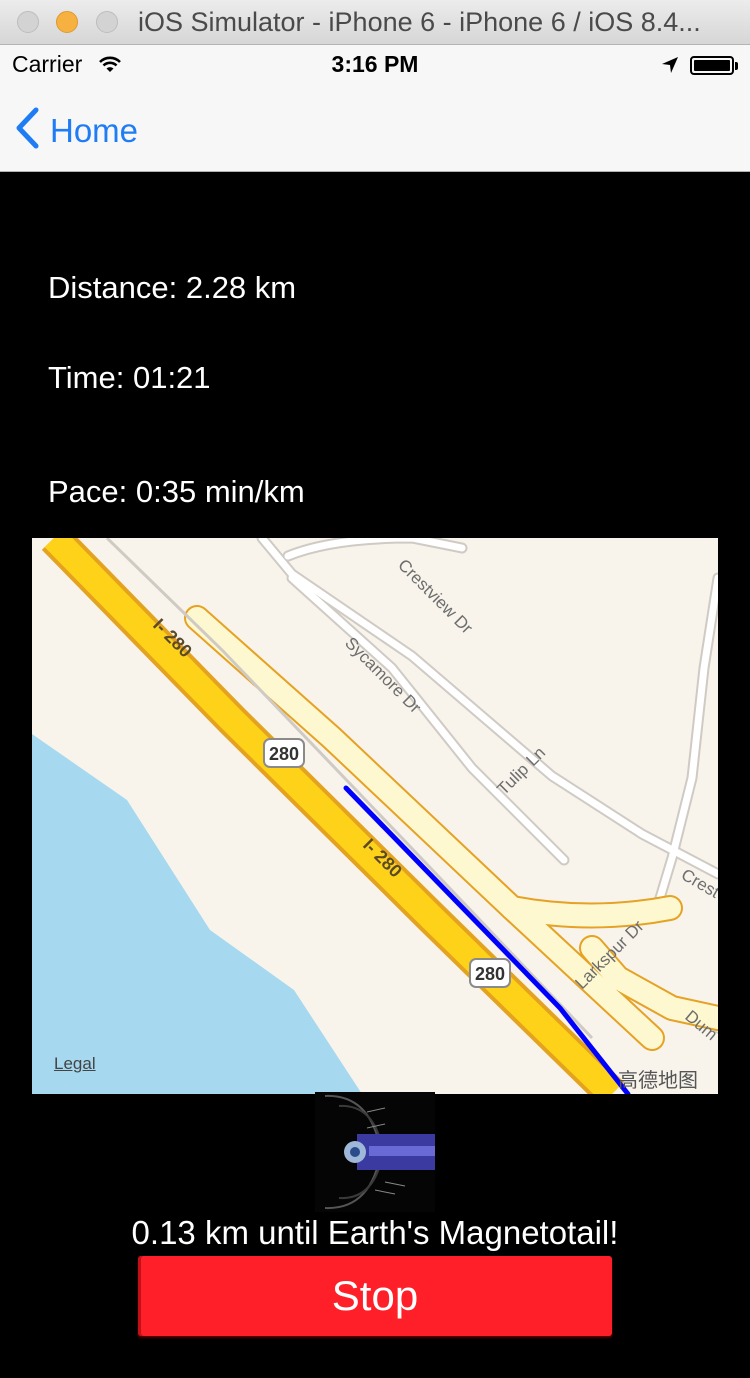  What do you see at coordinates (375, 1296) in the screenshot?
I see `stop-button: Stop` at bounding box center [375, 1296].